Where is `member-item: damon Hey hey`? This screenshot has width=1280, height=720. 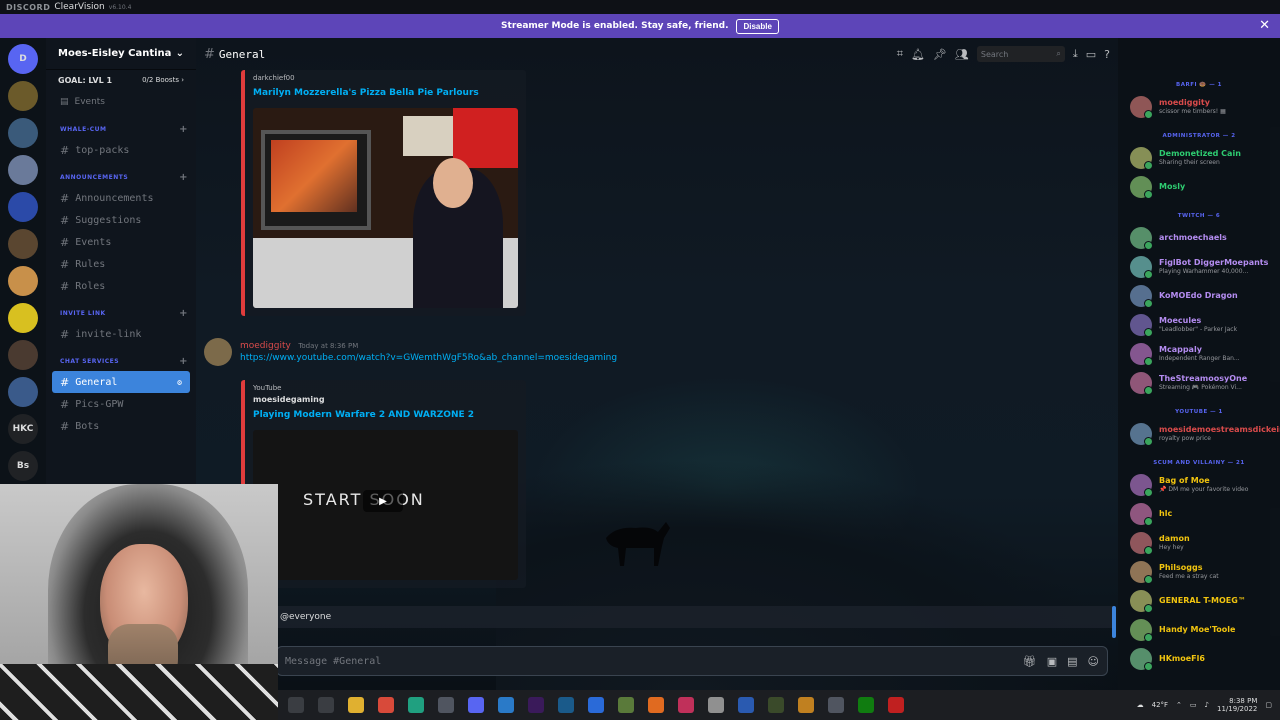
member-item: damon Hey hey is located at coordinates (1199, 542).